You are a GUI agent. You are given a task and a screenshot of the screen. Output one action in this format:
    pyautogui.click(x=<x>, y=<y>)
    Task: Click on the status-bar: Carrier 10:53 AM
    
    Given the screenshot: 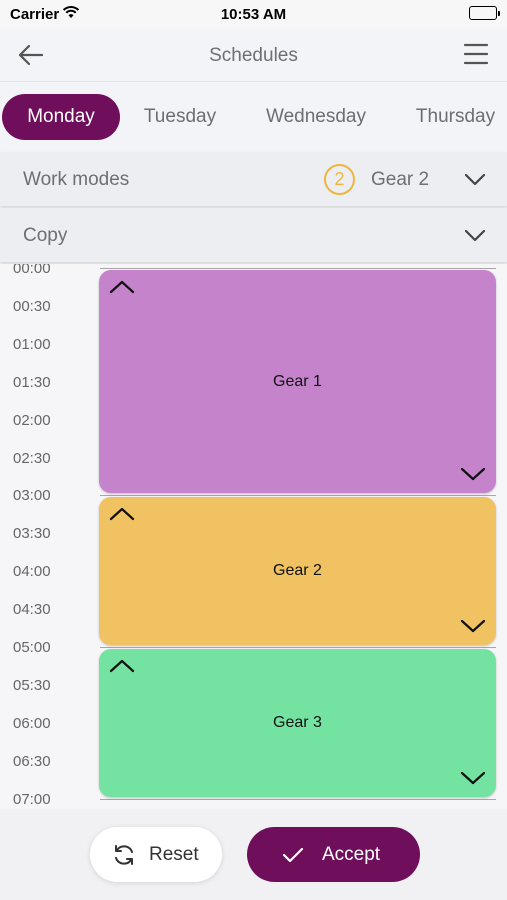 What is the action you would take?
    pyautogui.click(x=253, y=14)
    